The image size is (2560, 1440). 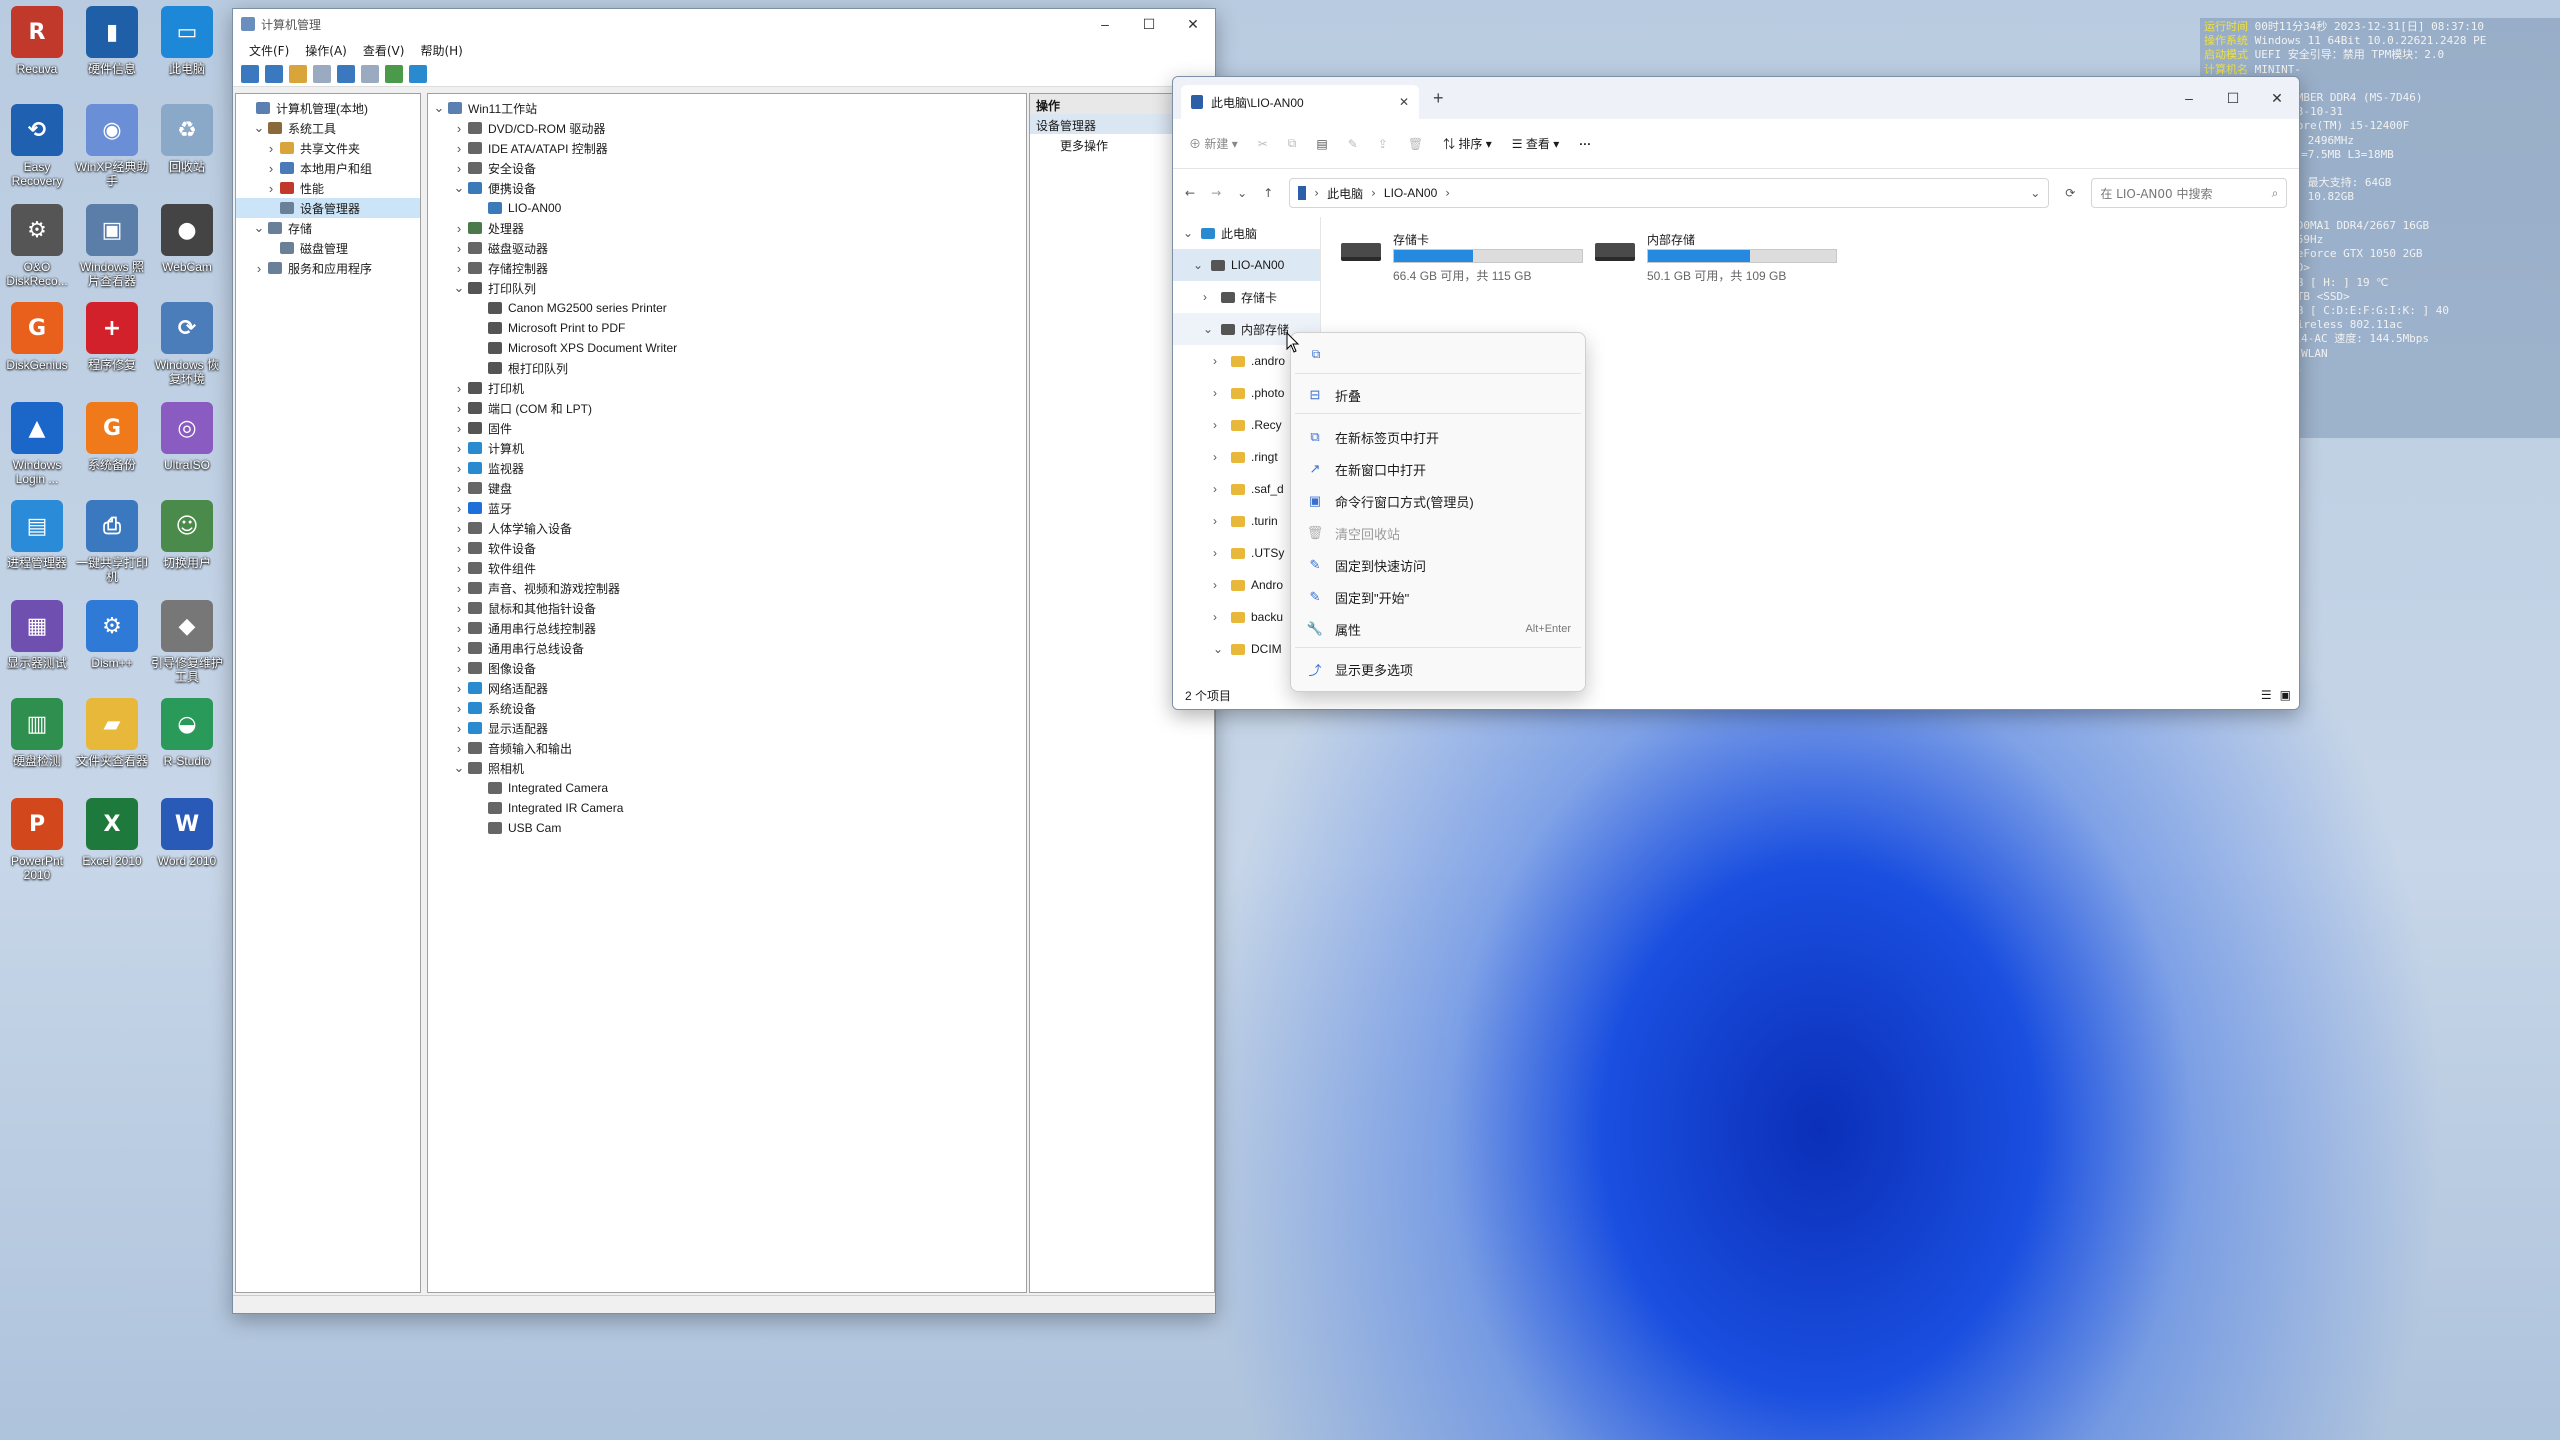 I want to click on tree-item: › 共享文件夹, so click(x=328, y=148).